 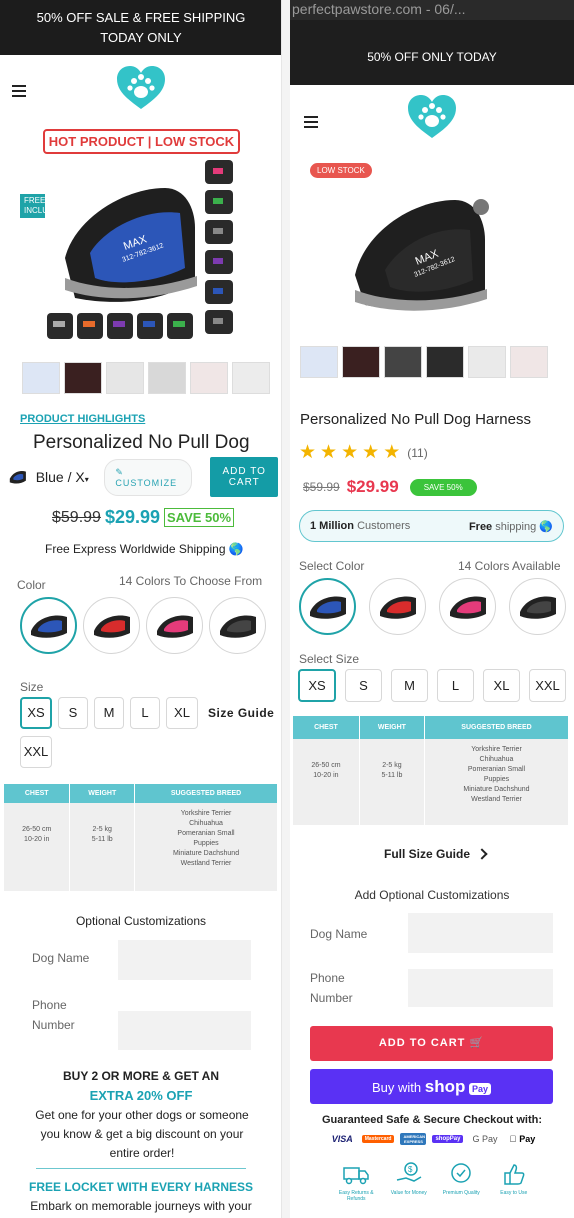 I want to click on promo-banner: 50% OFF SALE & FREE SHIPPING TODAY ONLY, so click(x=140, y=27).